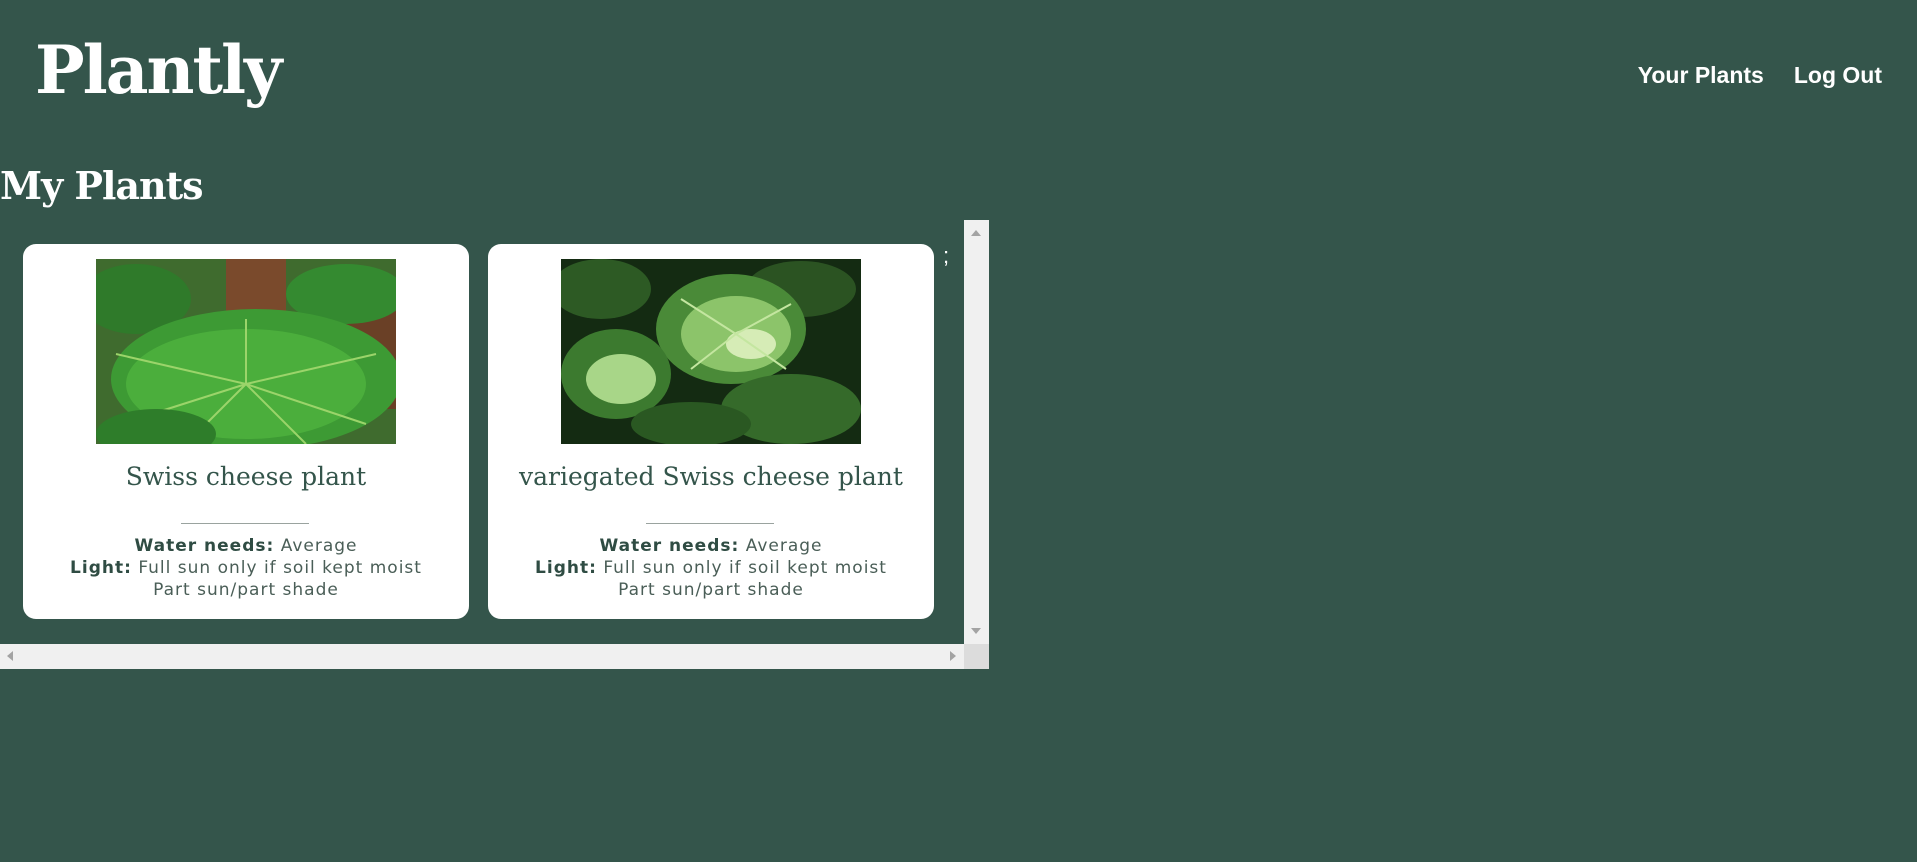 This screenshot has width=1917, height=862. Describe the element at coordinates (976, 631) in the screenshot. I see `scroll-down-icon` at that location.